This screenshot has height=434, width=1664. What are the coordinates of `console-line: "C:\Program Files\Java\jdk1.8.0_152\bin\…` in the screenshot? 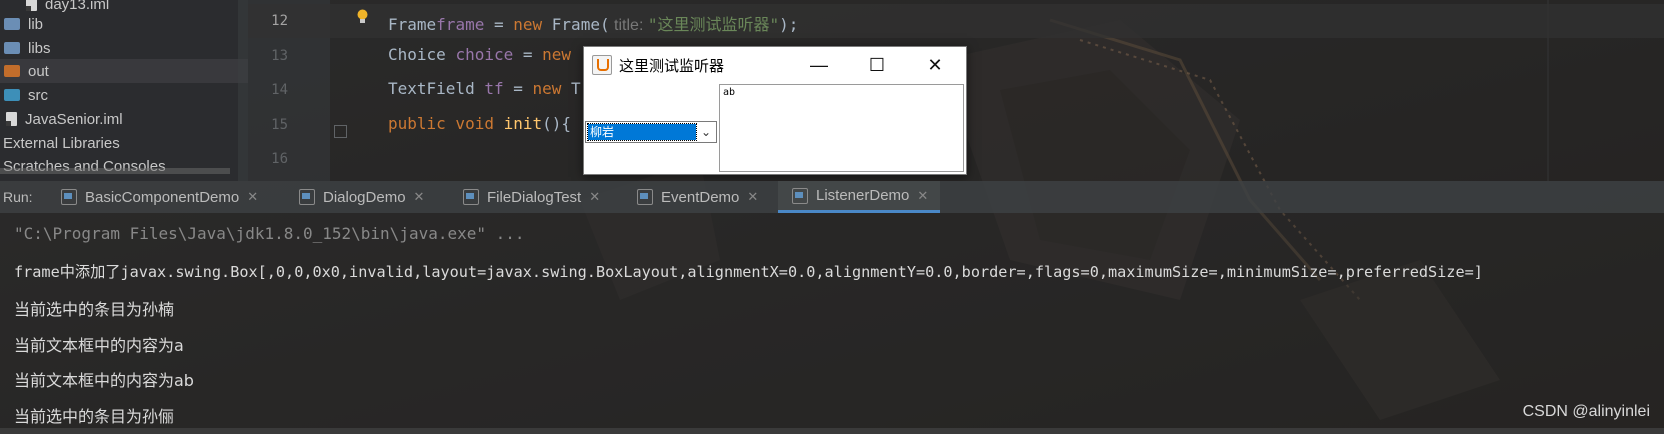 It's located at (269, 233).